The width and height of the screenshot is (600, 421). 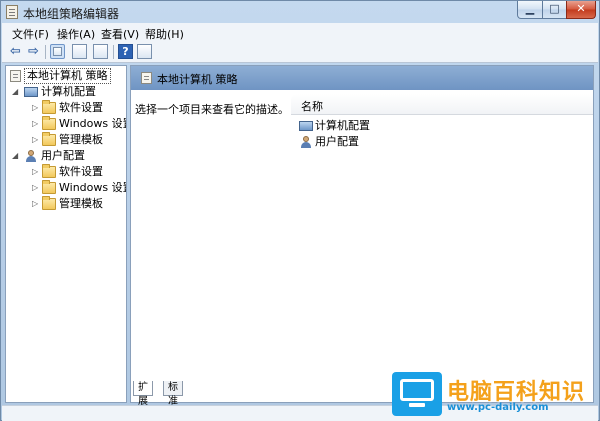 I want to click on tree-item-label: 用户配置, so click(x=63, y=155).